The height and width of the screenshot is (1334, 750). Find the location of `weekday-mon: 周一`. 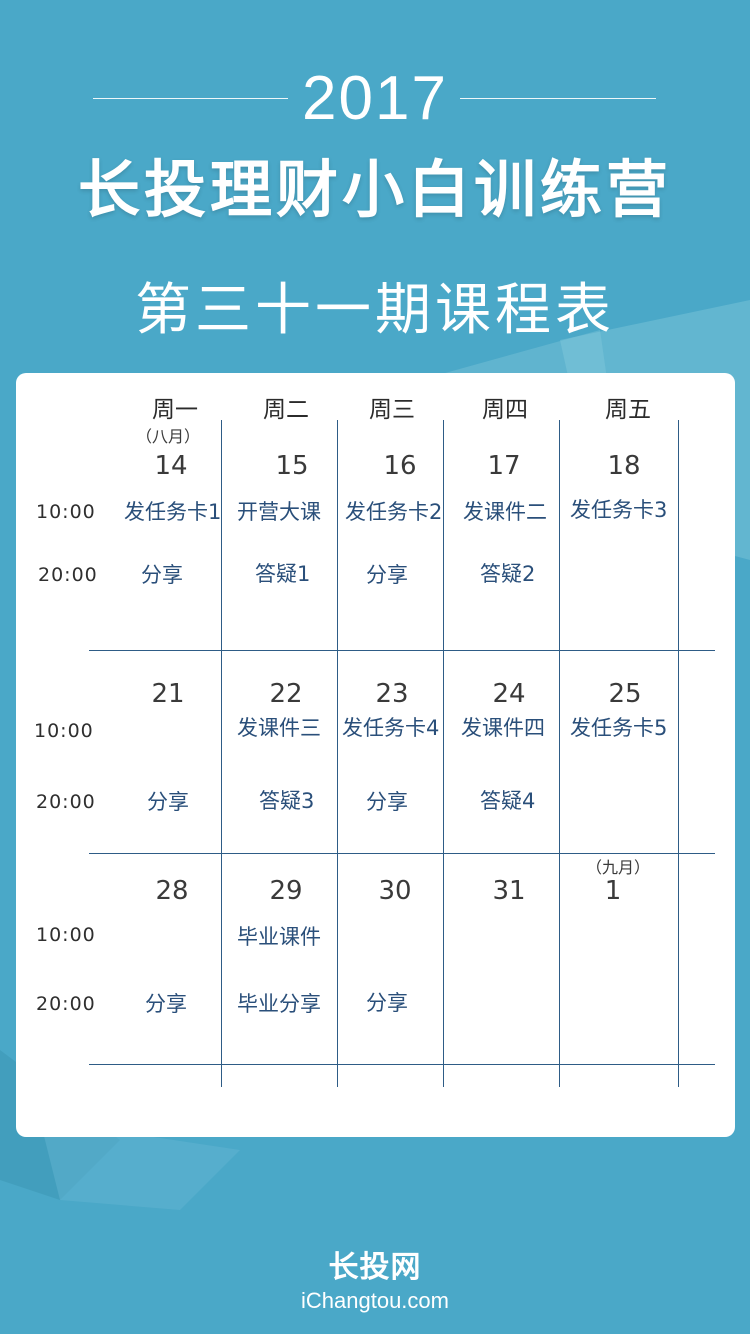

weekday-mon: 周一 is located at coordinates (175, 410).